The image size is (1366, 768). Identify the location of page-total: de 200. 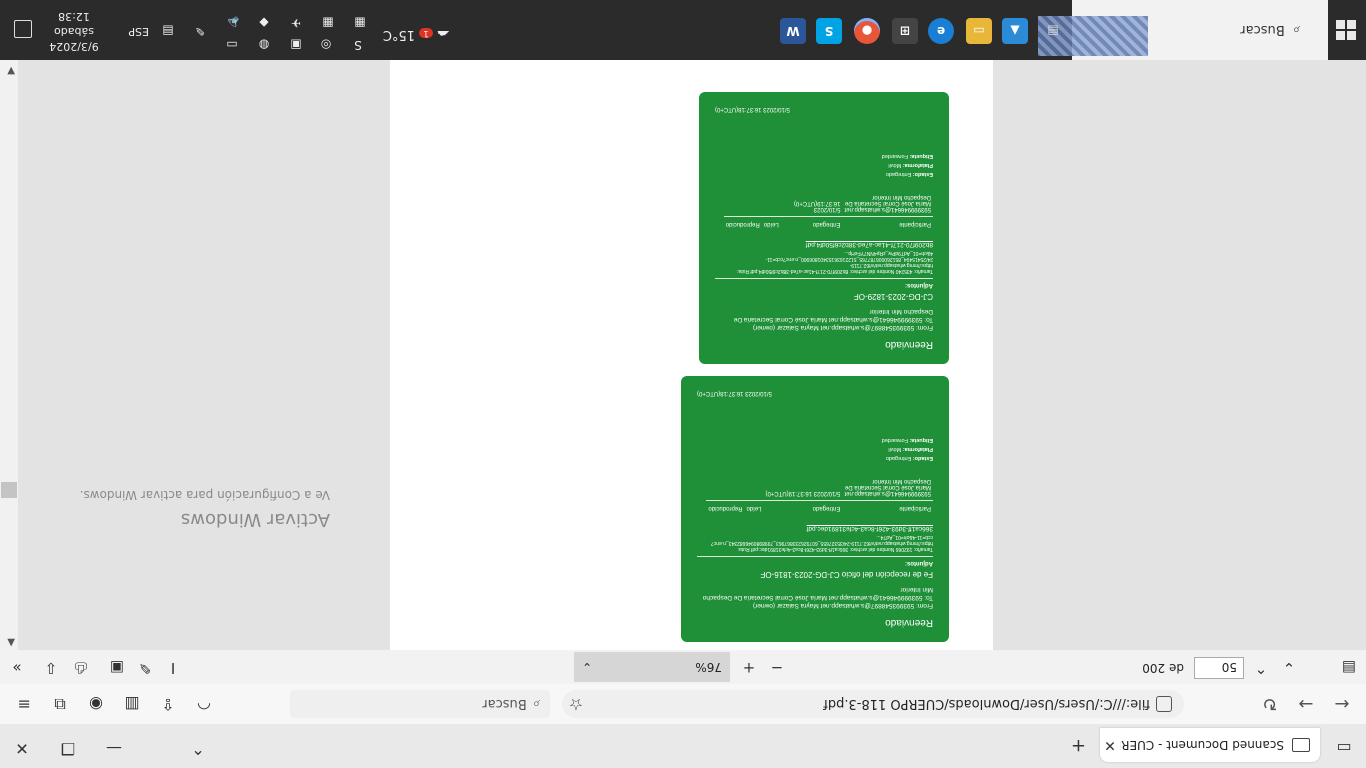
(1163, 668).